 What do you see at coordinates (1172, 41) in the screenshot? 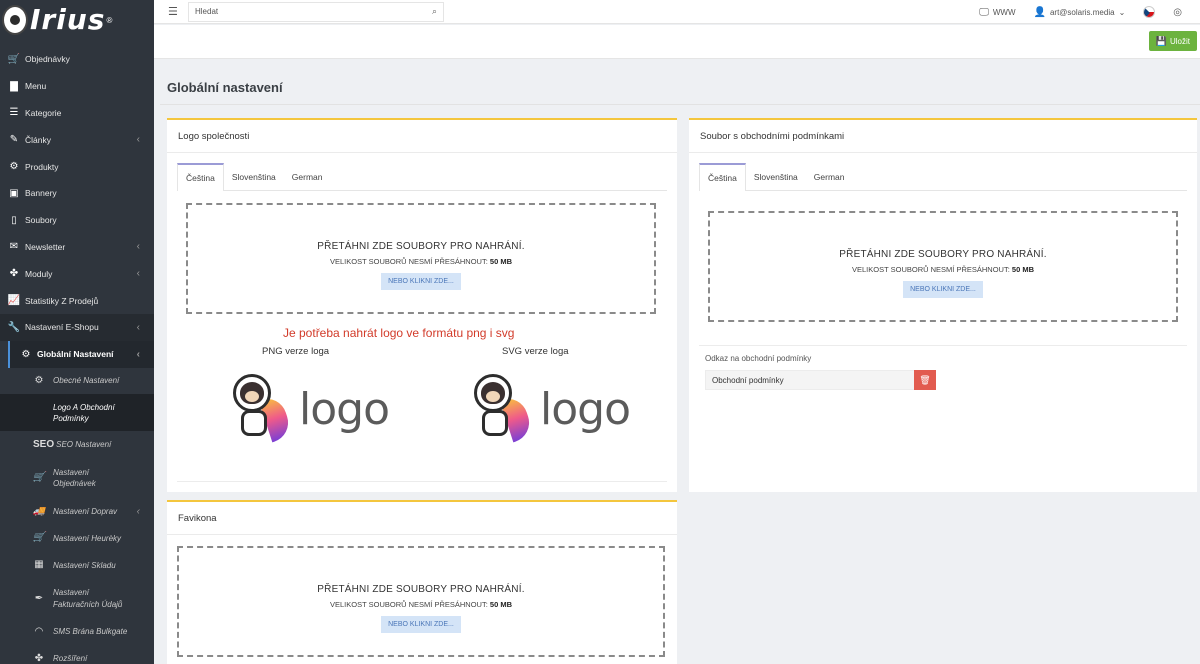
I see `save-button: 💾 Uložit` at bounding box center [1172, 41].